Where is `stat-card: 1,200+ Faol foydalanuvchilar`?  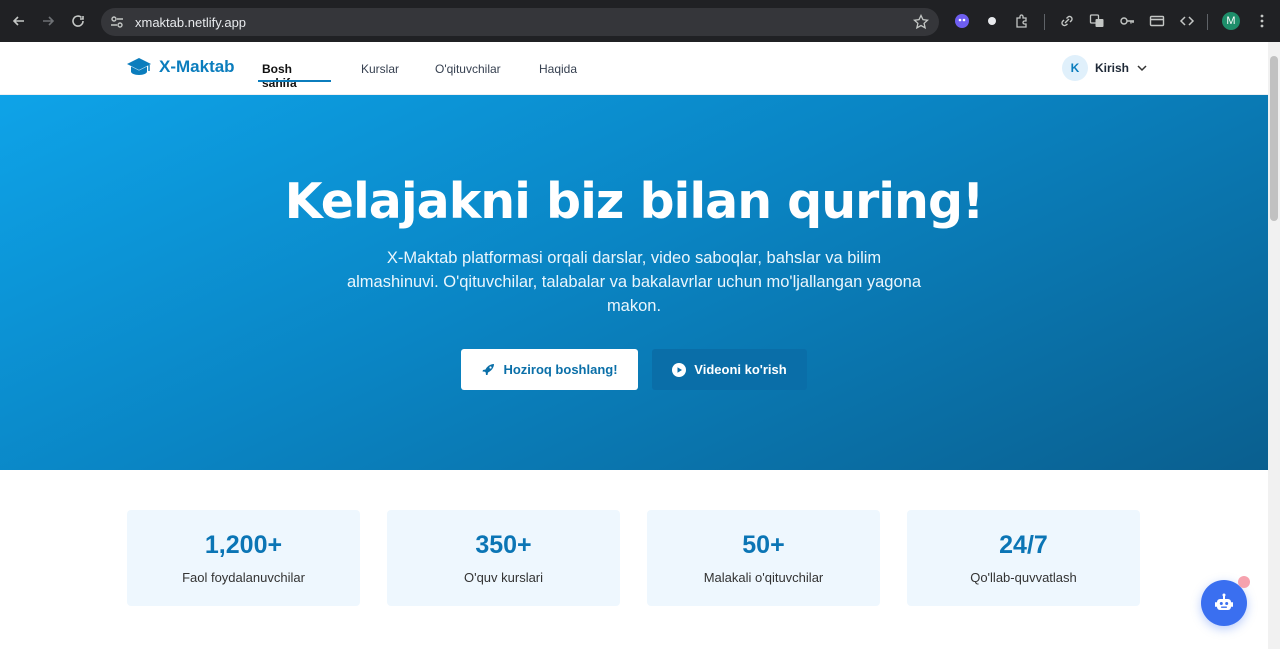
stat-card: 1,200+ Faol foydalanuvchilar is located at coordinates (243, 558).